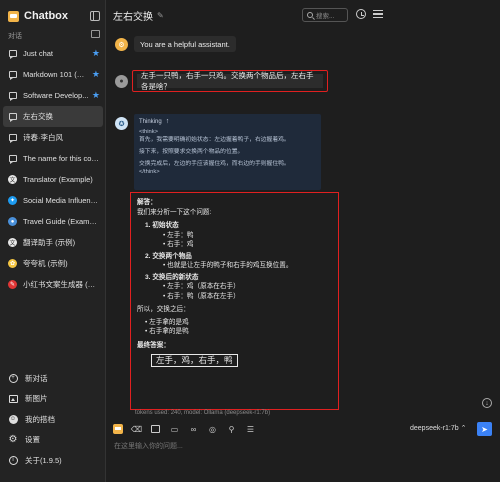 The height and width of the screenshot is (482, 500). I want to click on session-item: ✎ 小红书文案生成器 (示例), so click(53, 284).